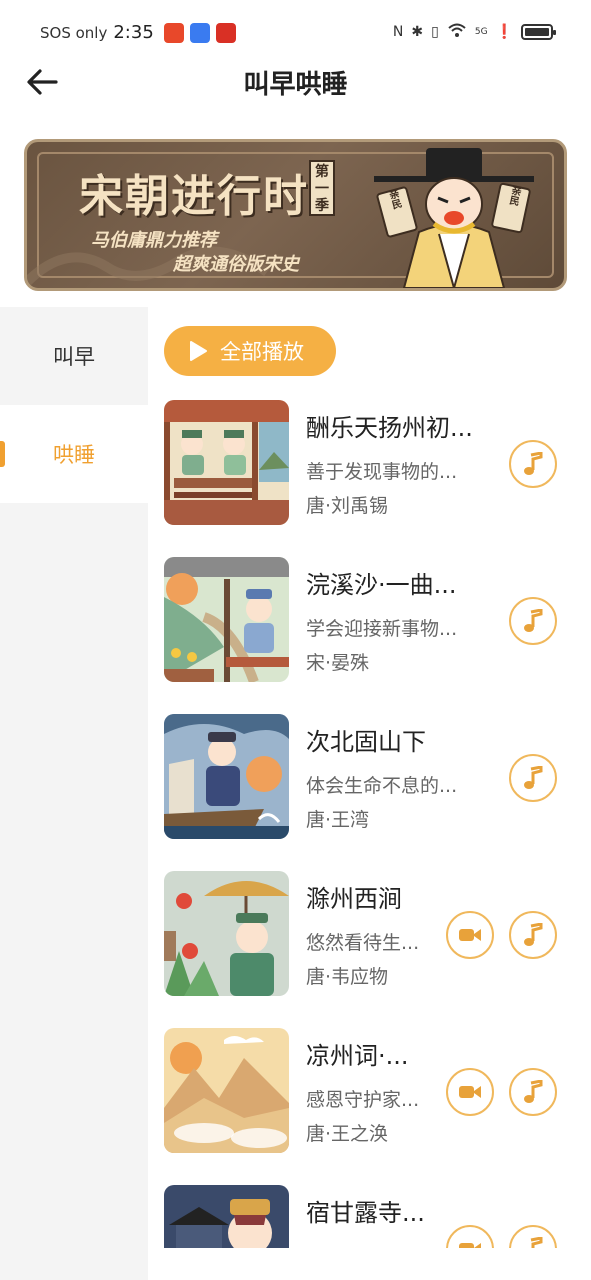 Image resolution: width=591 pixels, height=1280 pixels. I want to click on sidebar-item-label: 叫早, so click(74, 357).